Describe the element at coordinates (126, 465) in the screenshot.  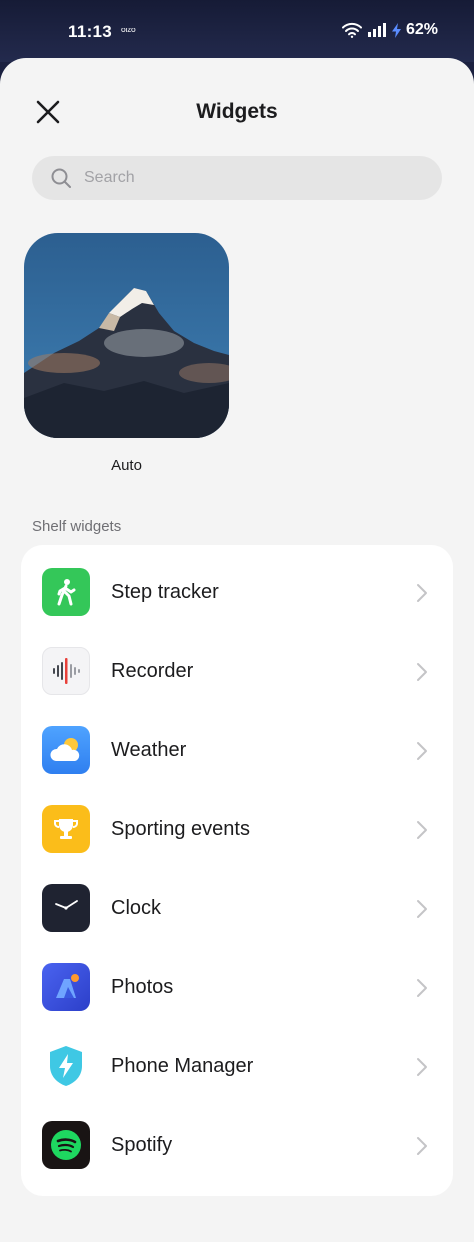
I see `auto-widget-label: Auto` at that location.